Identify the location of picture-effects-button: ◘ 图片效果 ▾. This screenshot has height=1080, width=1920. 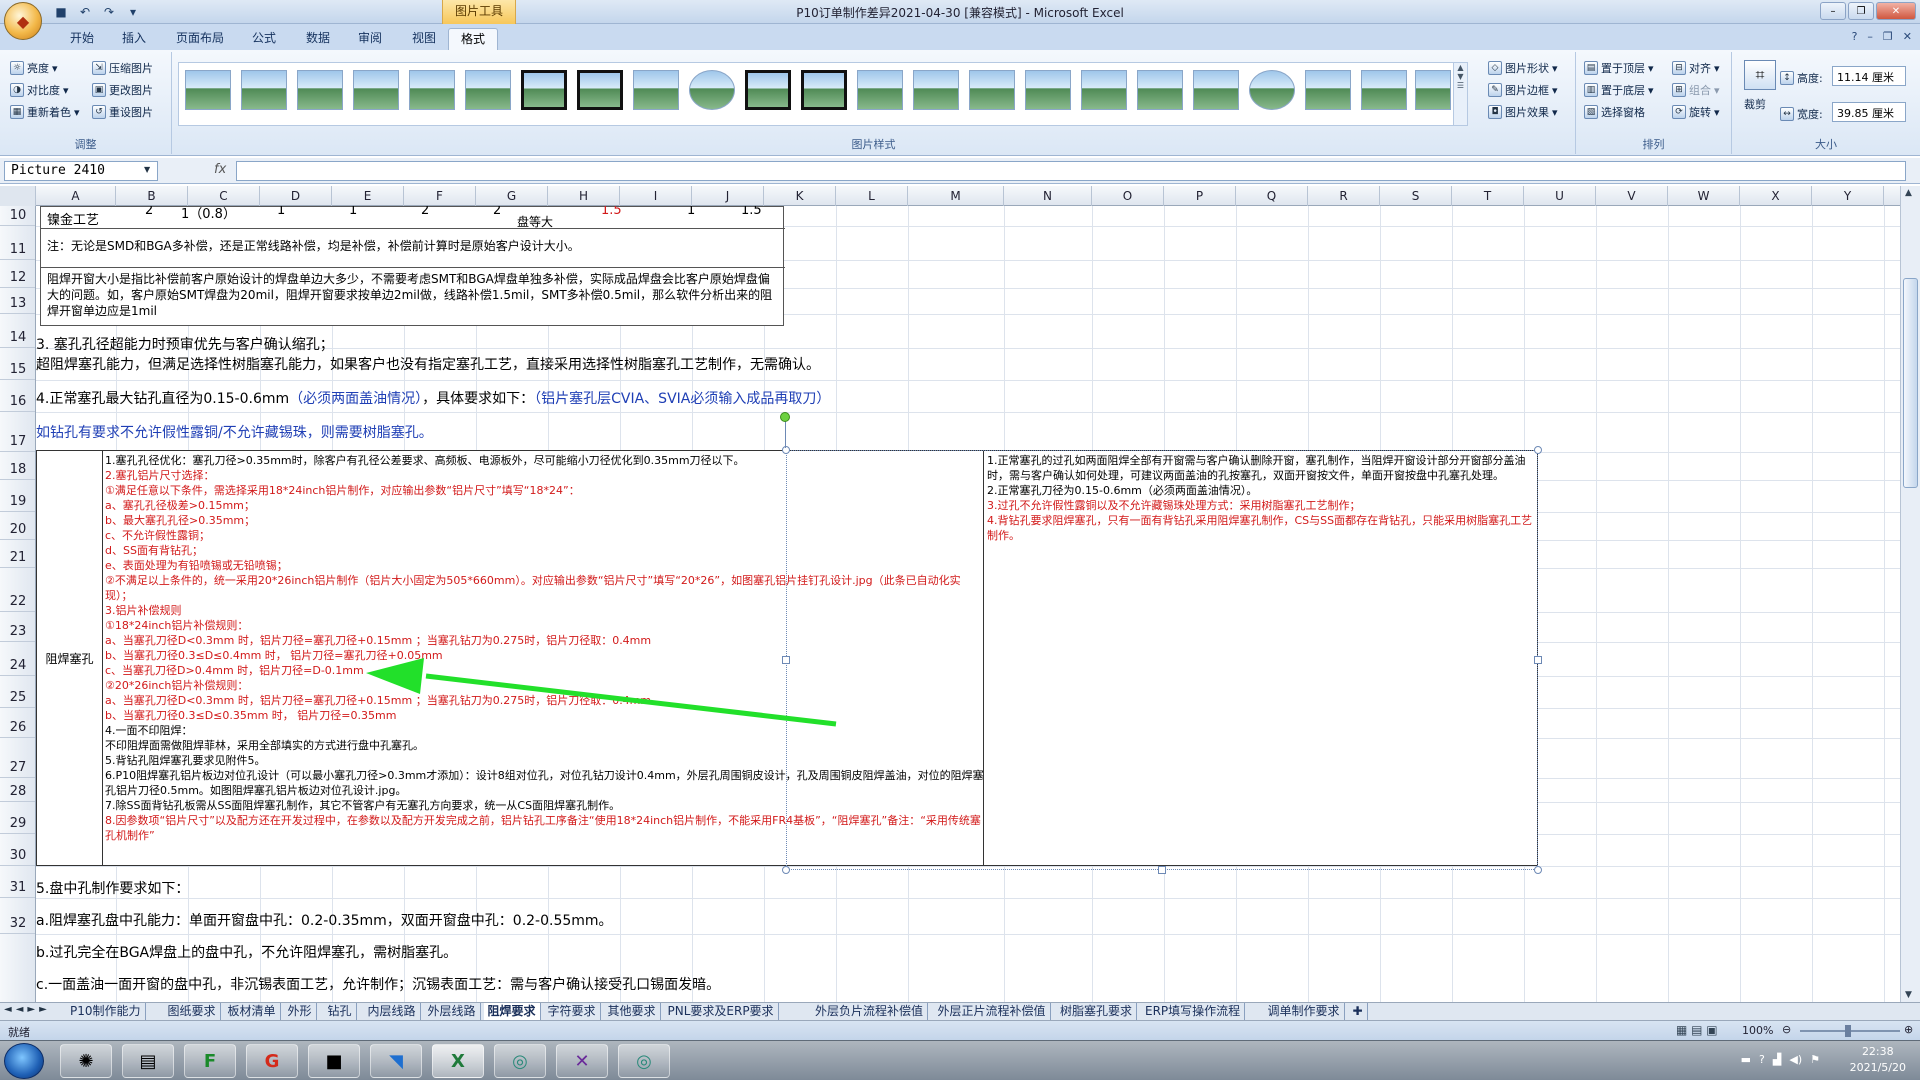
(1523, 112).